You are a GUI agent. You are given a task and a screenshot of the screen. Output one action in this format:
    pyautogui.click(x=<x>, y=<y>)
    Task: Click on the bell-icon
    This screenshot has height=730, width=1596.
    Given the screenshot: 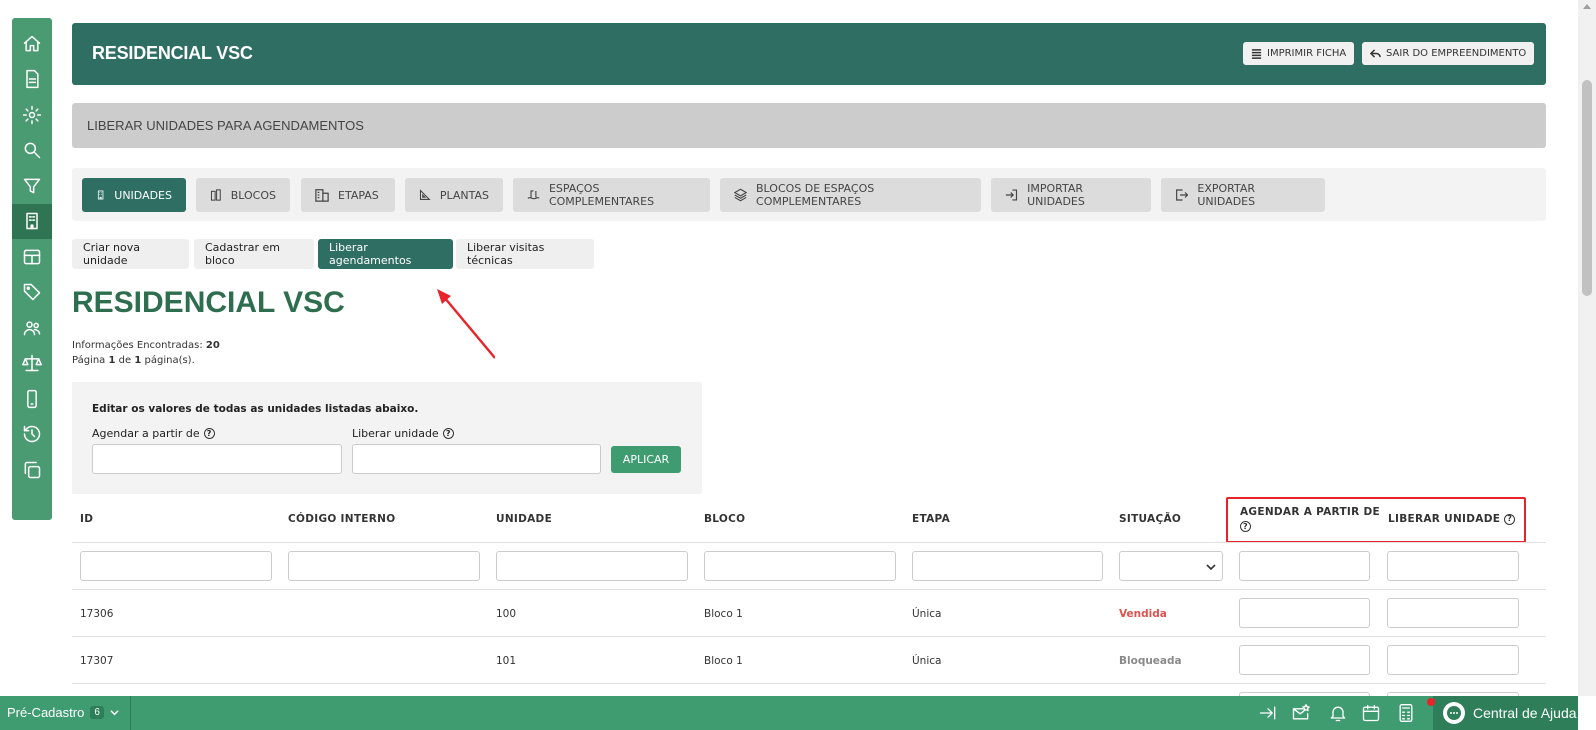 What is the action you would take?
    pyautogui.click(x=1338, y=713)
    